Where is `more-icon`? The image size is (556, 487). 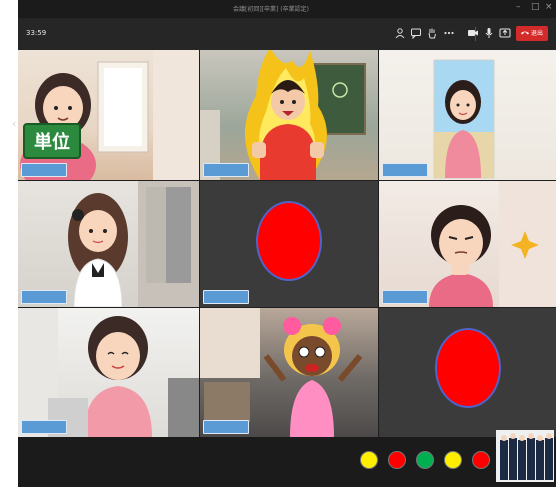 more-icon is located at coordinates (449, 33).